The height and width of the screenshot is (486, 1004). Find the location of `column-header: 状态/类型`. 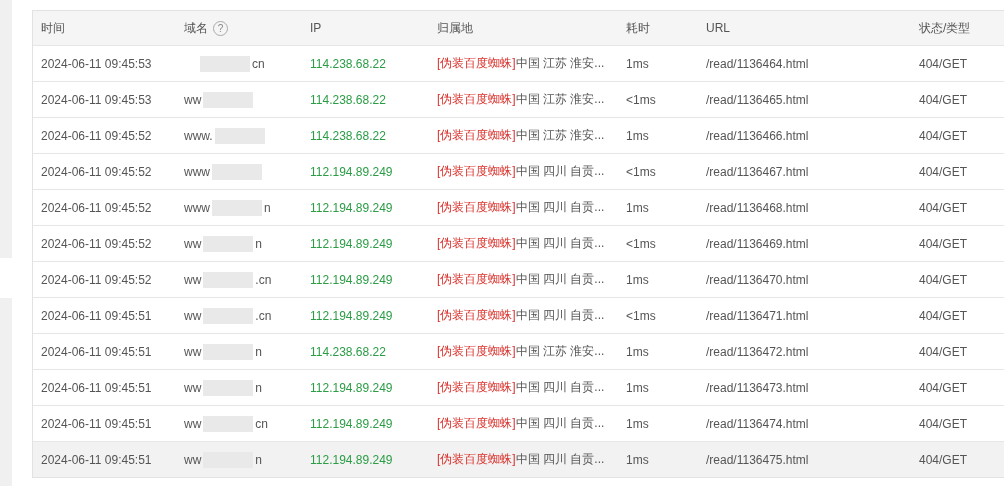

column-header: 状态/类型 is located at coordinates (945, 28).